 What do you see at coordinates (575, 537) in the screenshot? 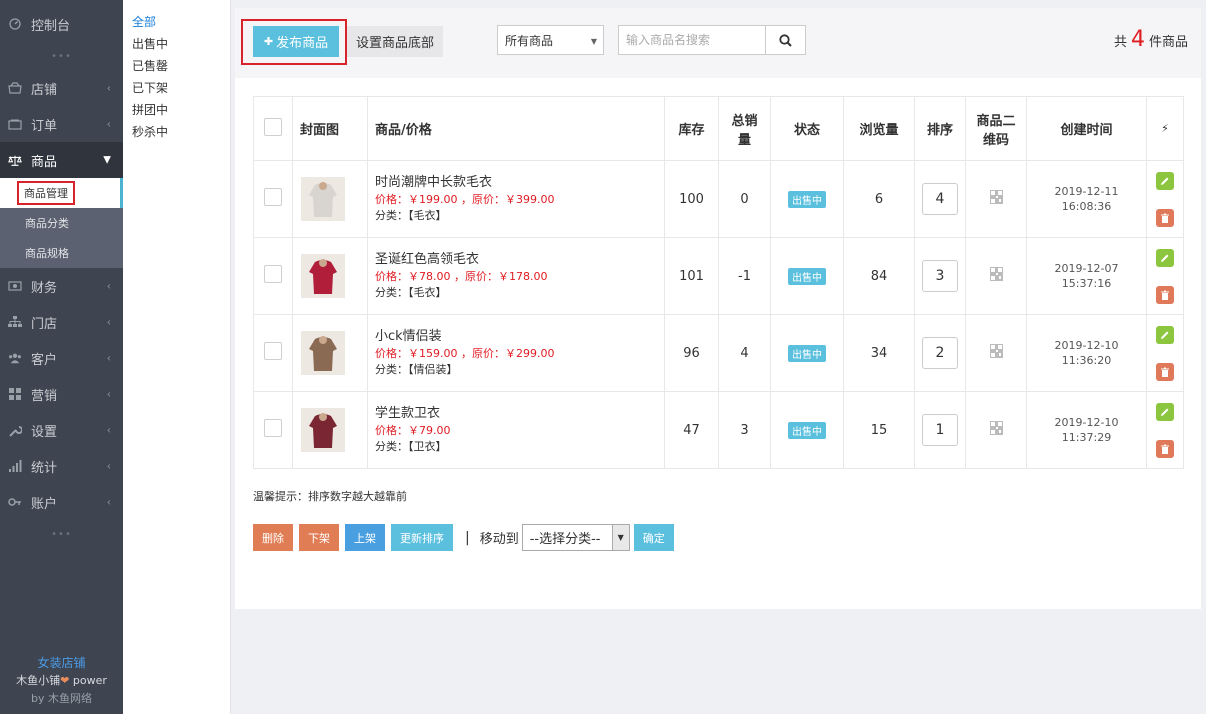
I see `category-select: --选择分类-- ▼` at bounding box center [575, 537].